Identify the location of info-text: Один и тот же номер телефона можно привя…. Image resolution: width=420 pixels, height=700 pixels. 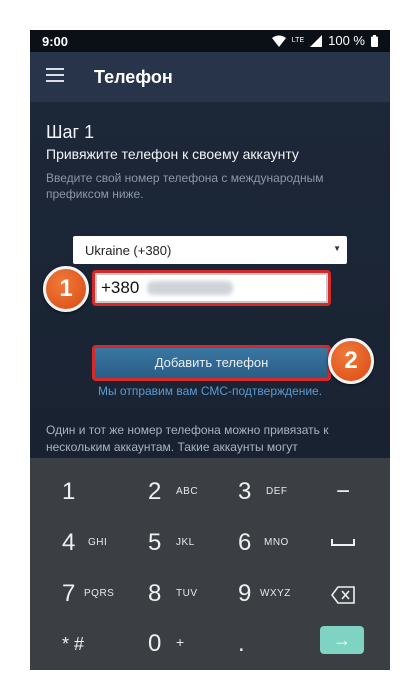
(187, 438).